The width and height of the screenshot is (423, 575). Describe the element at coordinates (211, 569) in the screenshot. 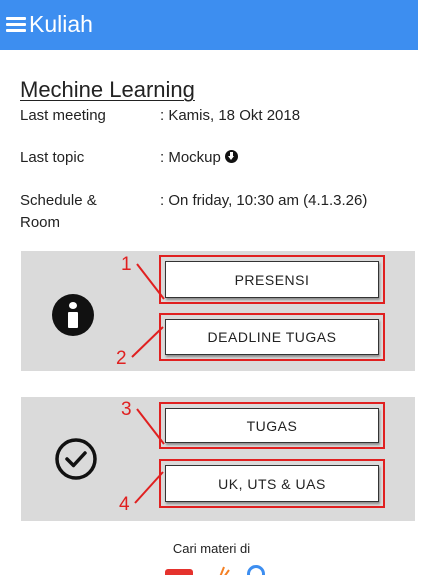

I see `footer-icons` at that location.